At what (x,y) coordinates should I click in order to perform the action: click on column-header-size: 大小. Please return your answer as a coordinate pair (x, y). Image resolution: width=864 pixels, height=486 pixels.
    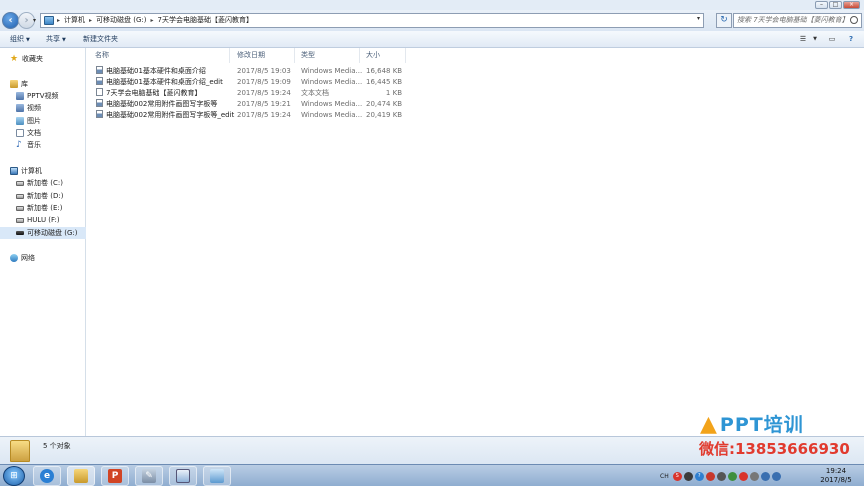
    Looking at the image, I should click on (373, 55).